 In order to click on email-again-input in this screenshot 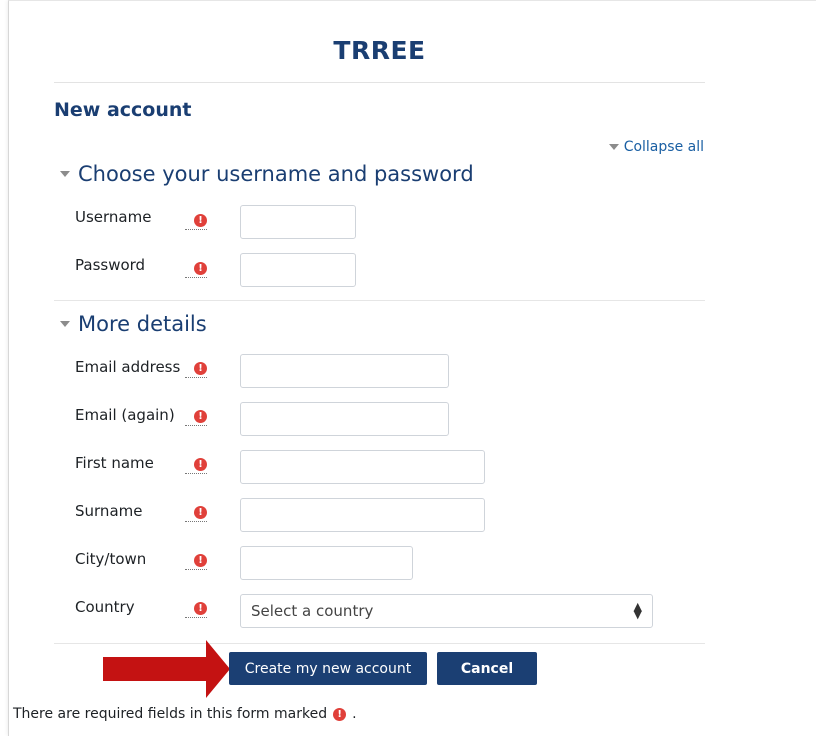, I will do `click(344, 419)`.